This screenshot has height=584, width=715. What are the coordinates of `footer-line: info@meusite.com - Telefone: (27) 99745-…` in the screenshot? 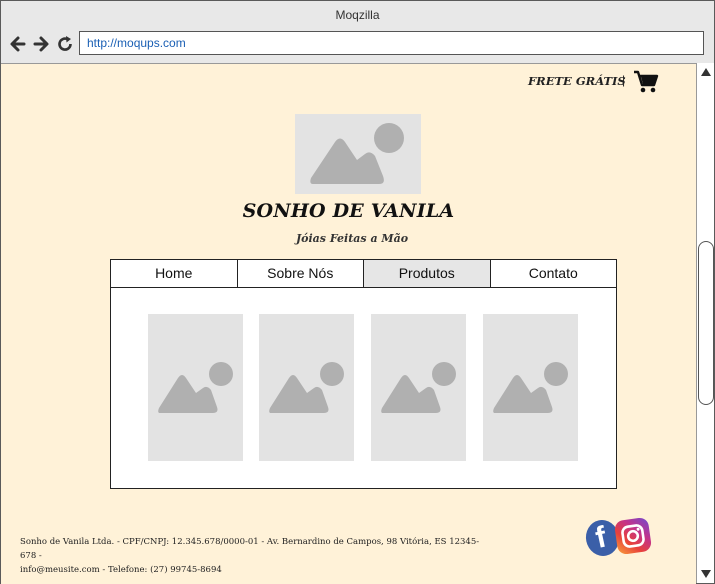 It's located at (121, 570).